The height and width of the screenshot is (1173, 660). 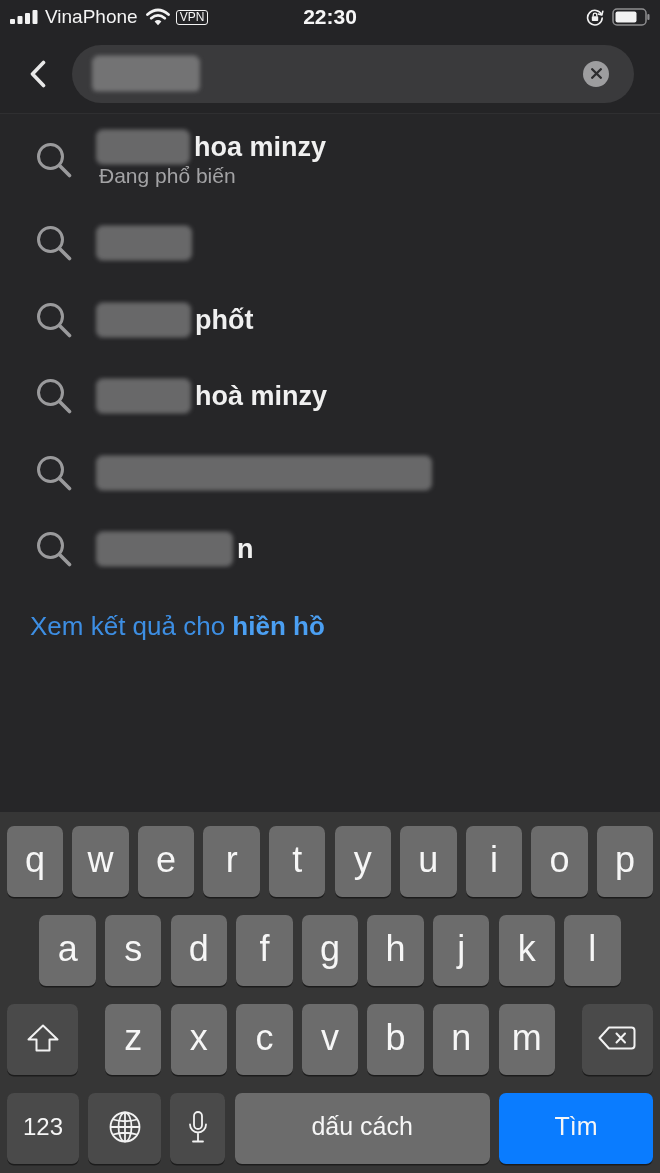 I want to click on suggestion-text: hoà minzy, so click(x=261, y=396).